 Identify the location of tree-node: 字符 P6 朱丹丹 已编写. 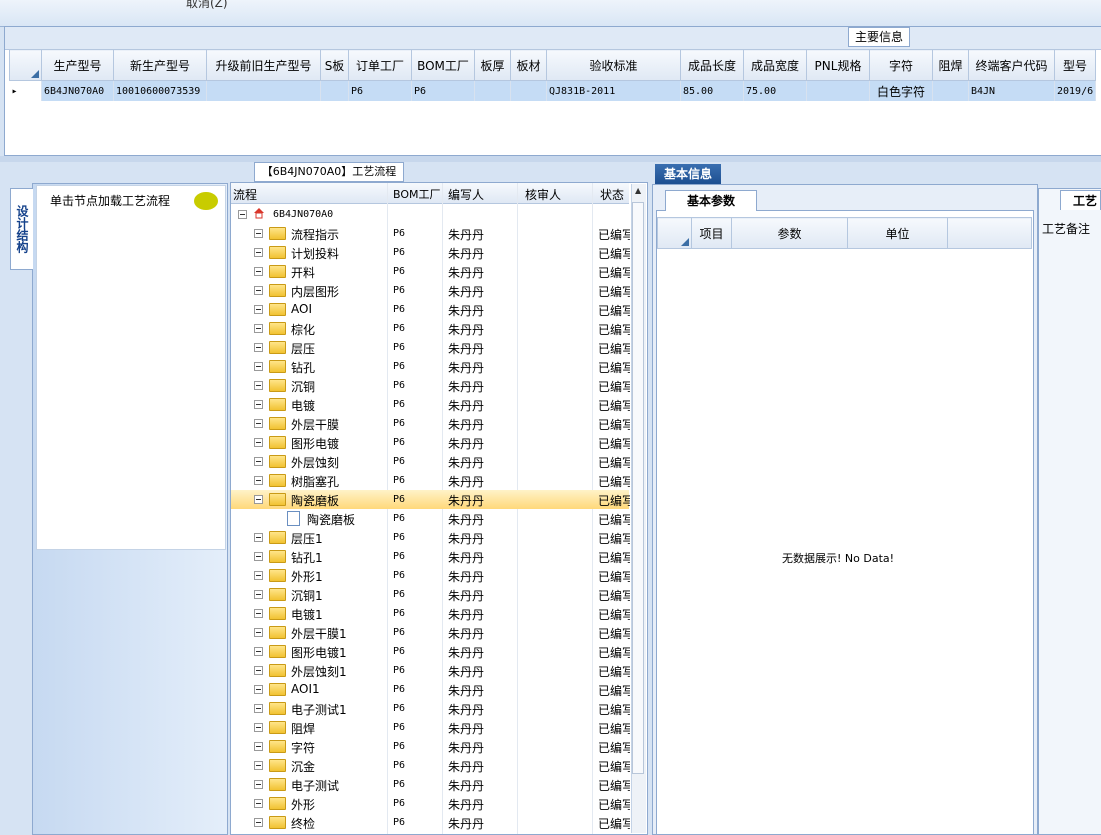
(430, 746).